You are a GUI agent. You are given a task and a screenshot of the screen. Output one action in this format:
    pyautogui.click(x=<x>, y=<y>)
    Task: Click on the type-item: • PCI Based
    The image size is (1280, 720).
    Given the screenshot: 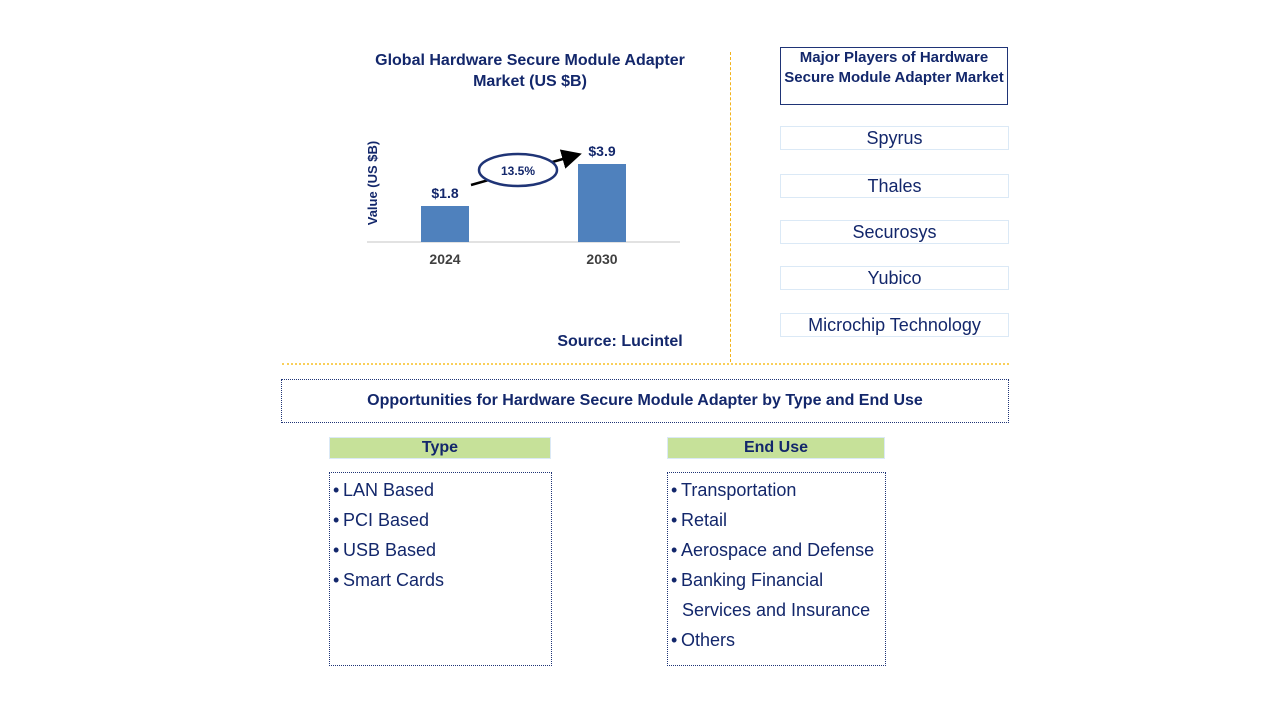 What is the action you would take?
    pyautogui.click(x=442, y=520)
    